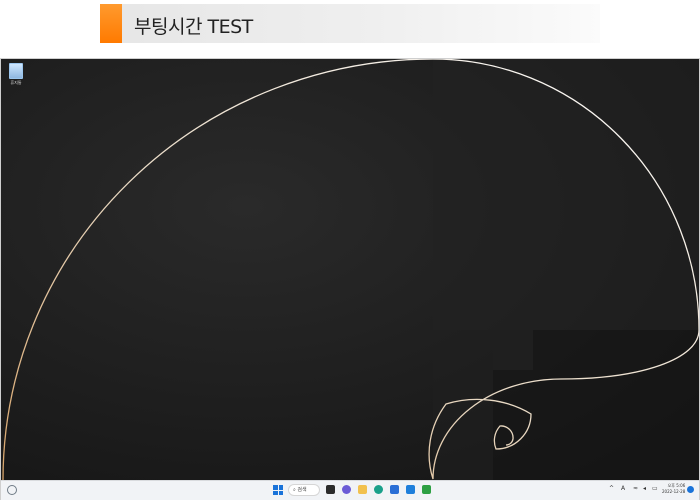 This screenshot has height=502, width=700. What do you see at coordinates (611, 488) in the screenshot?
I see `tray-overflow-icon: ^` at bounding box center [611, 488].